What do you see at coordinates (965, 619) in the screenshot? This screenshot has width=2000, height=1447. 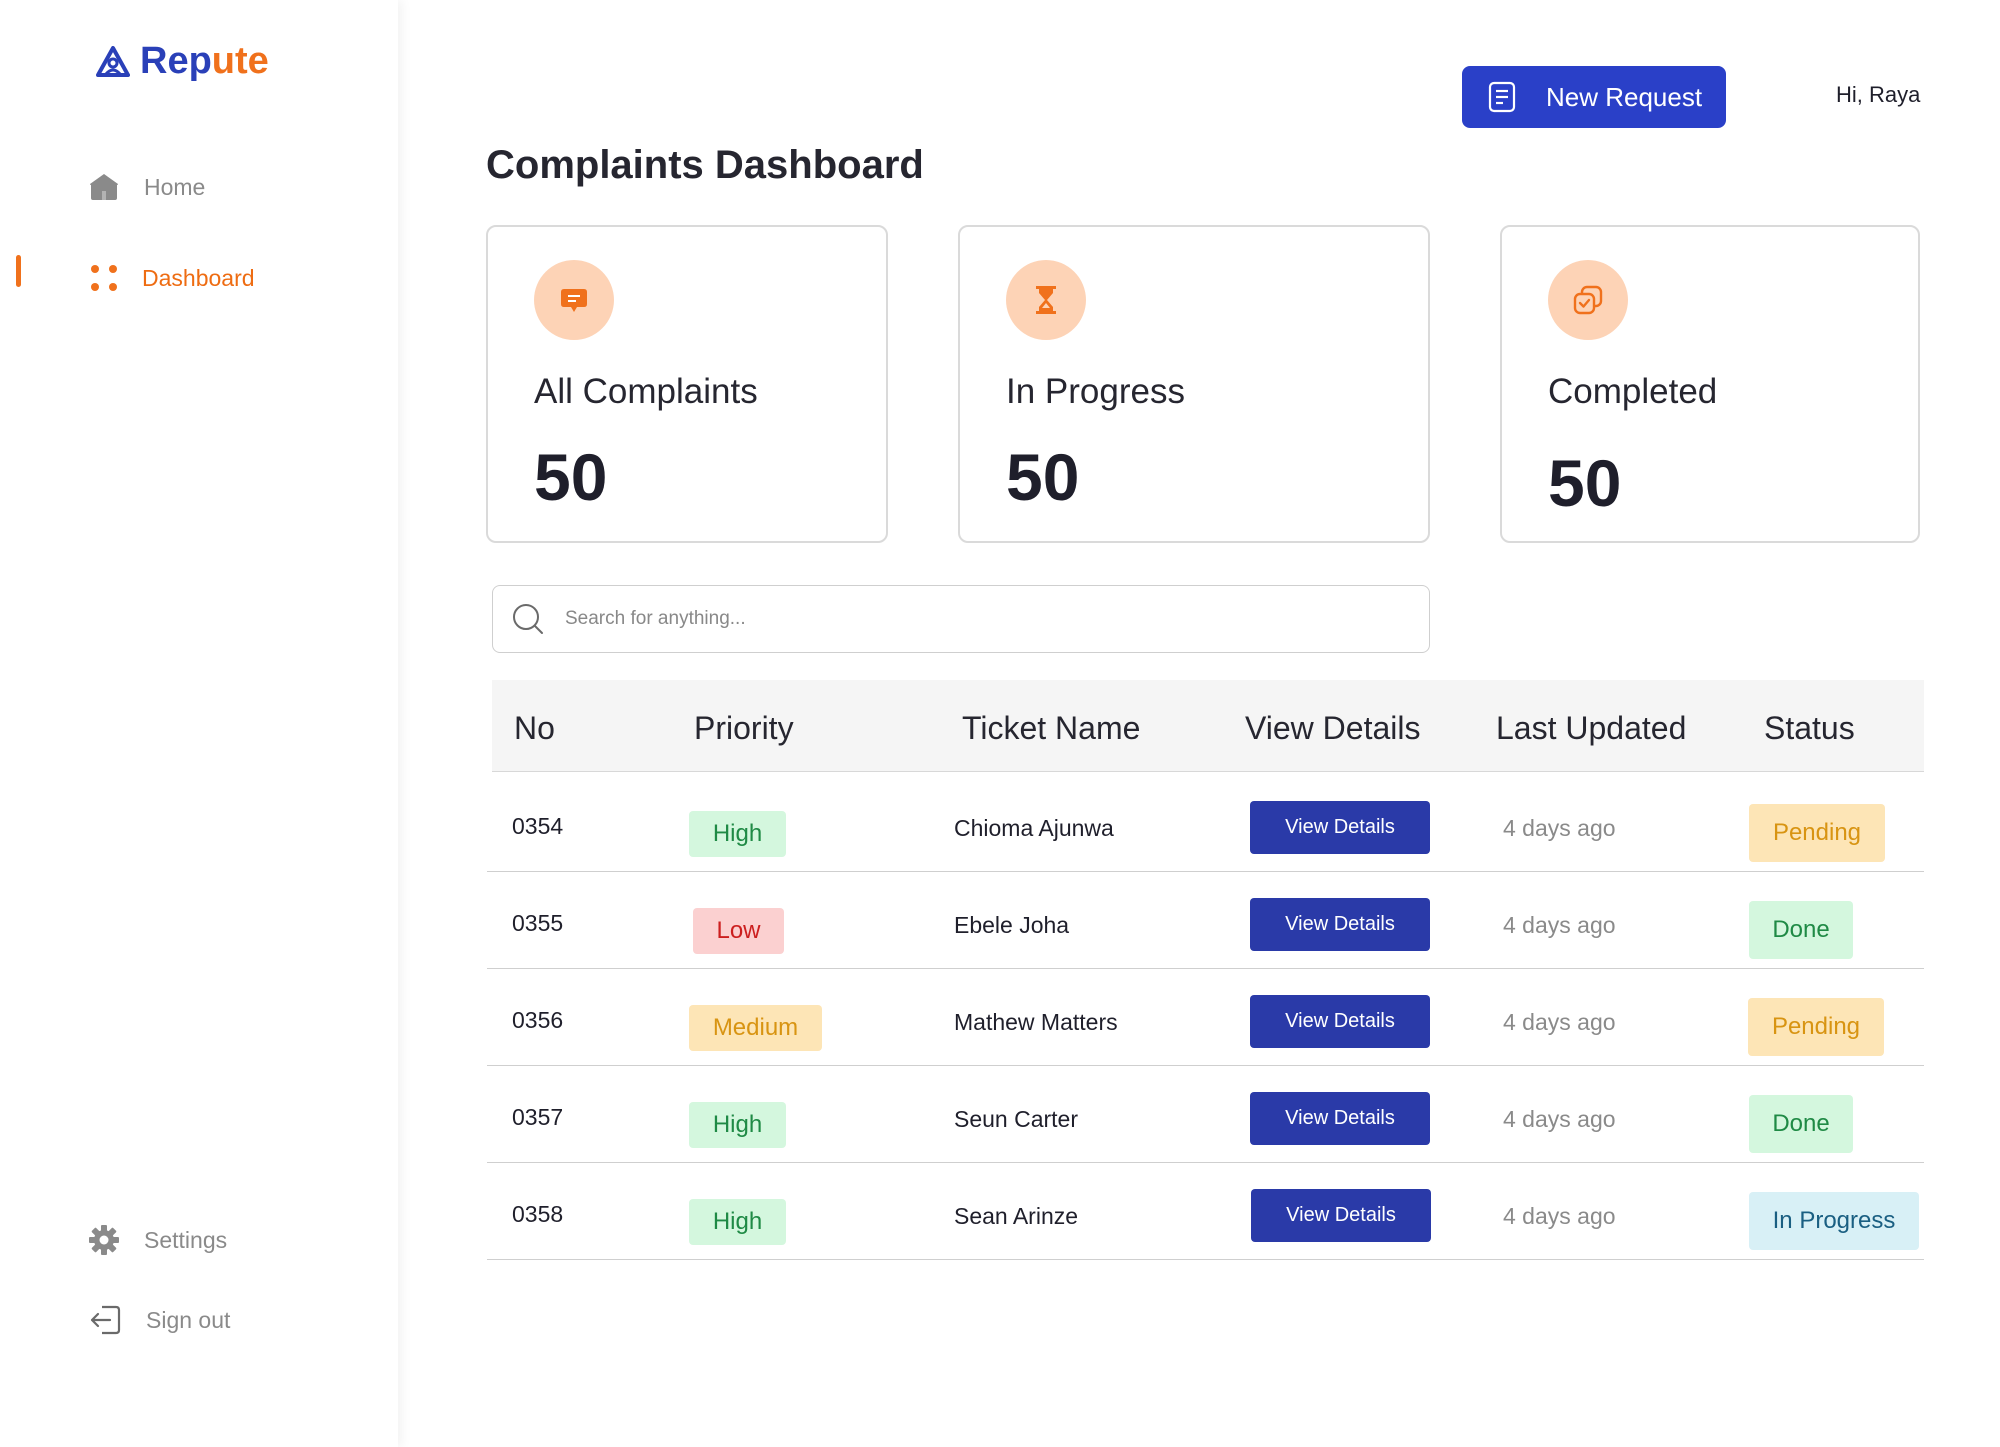 I see `search-input` at bounding box center [965, 619].